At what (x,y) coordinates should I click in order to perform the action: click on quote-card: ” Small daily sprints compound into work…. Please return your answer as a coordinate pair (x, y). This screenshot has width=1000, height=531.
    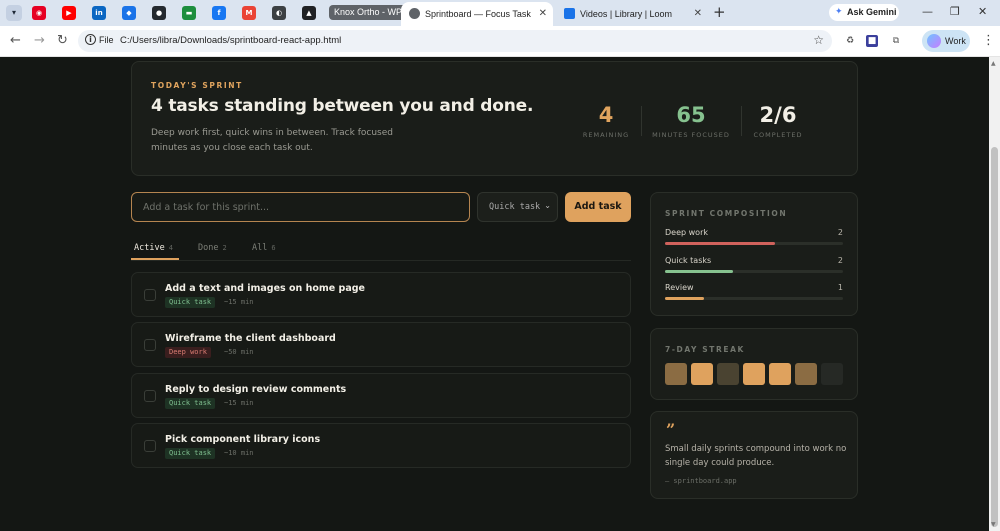
    Looking at the image, I should click on (754, 455).